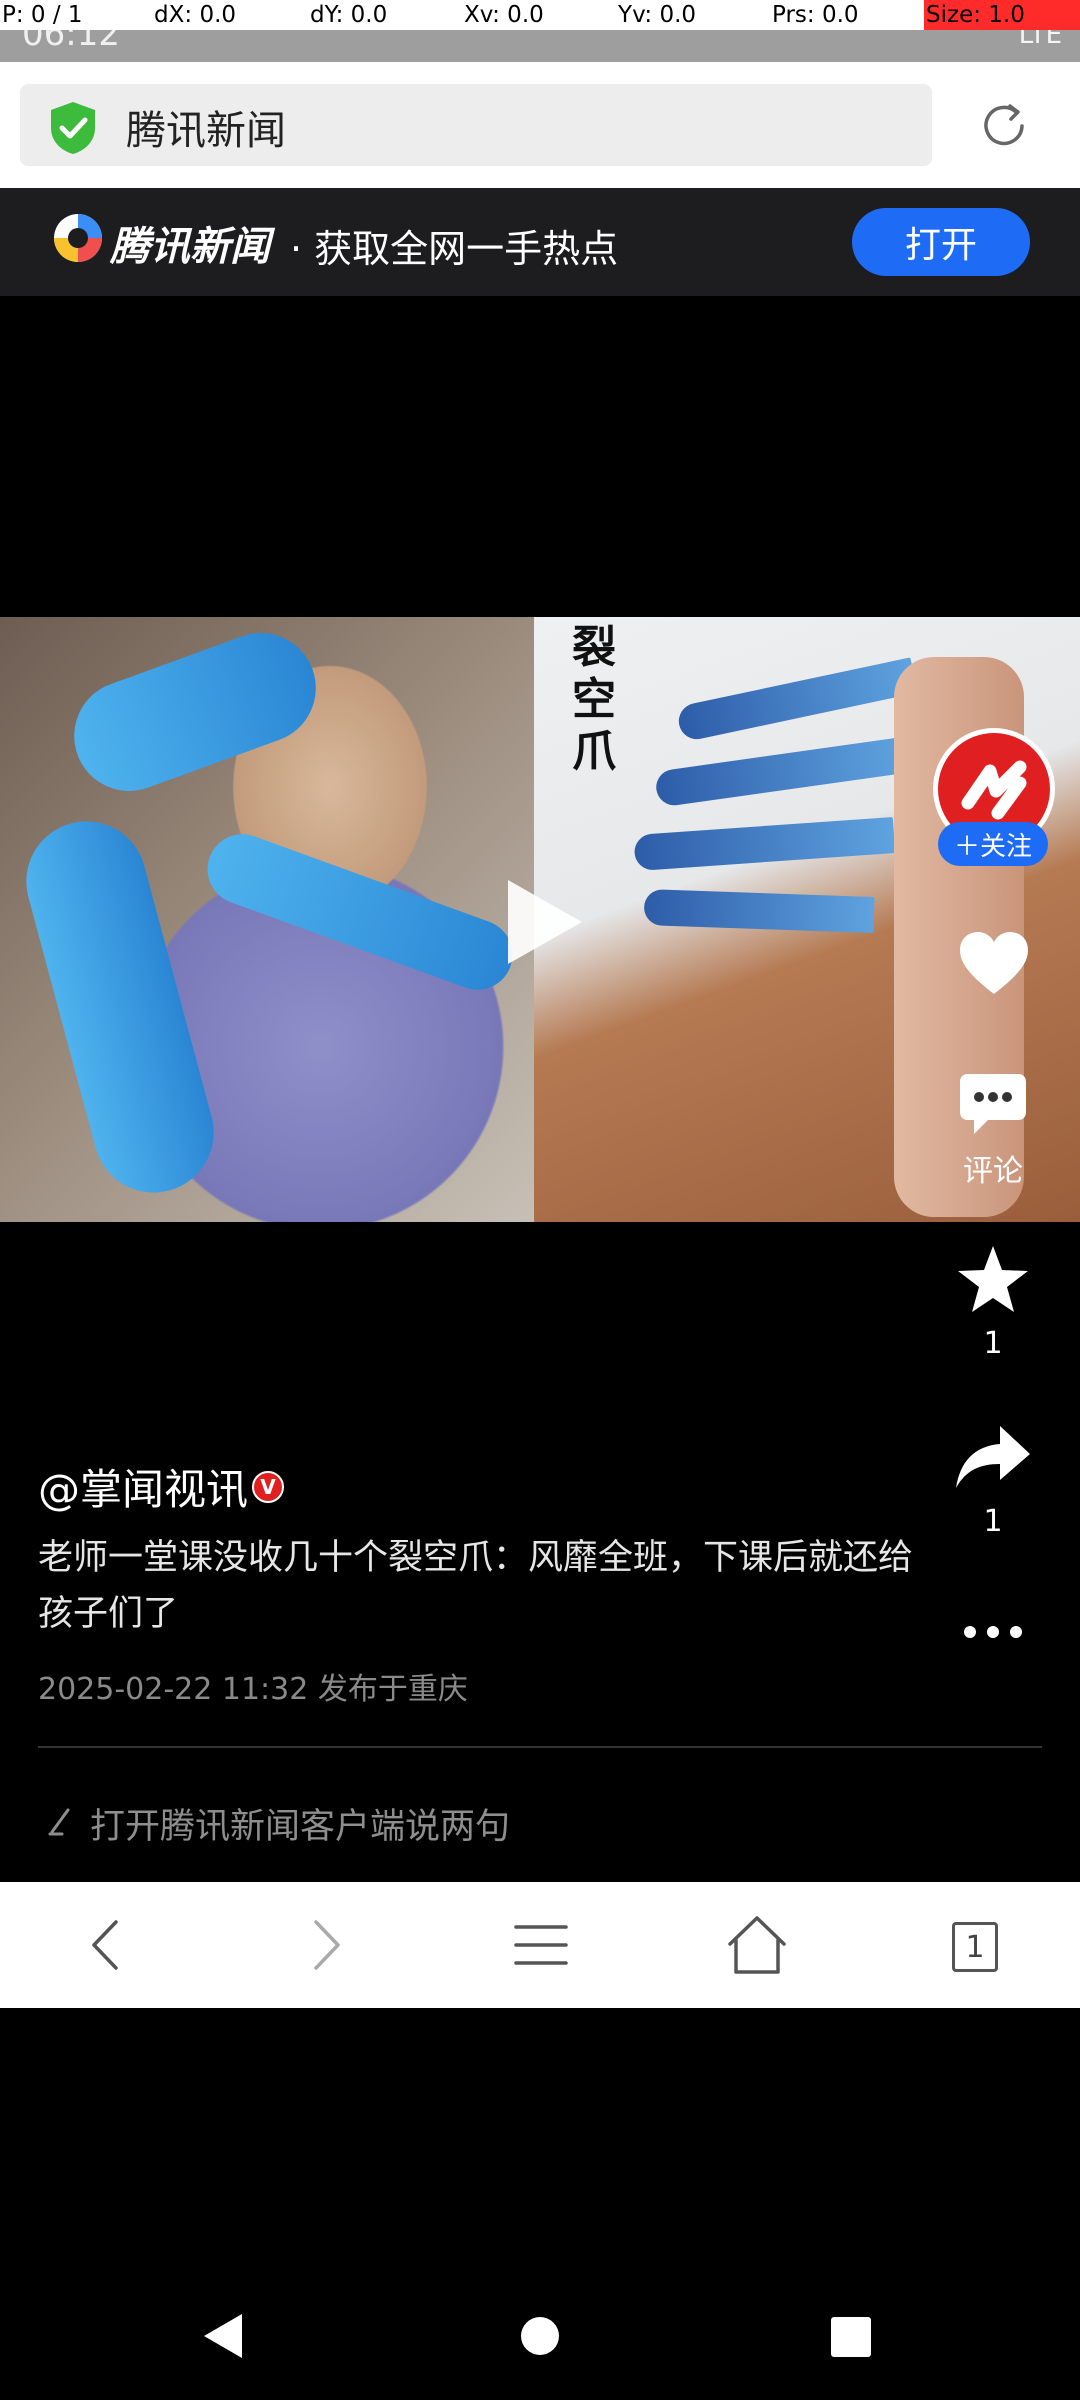 This screenshot has height=2400, width=1080. I want to click on comment-label: 评论, so click(993, 1171).